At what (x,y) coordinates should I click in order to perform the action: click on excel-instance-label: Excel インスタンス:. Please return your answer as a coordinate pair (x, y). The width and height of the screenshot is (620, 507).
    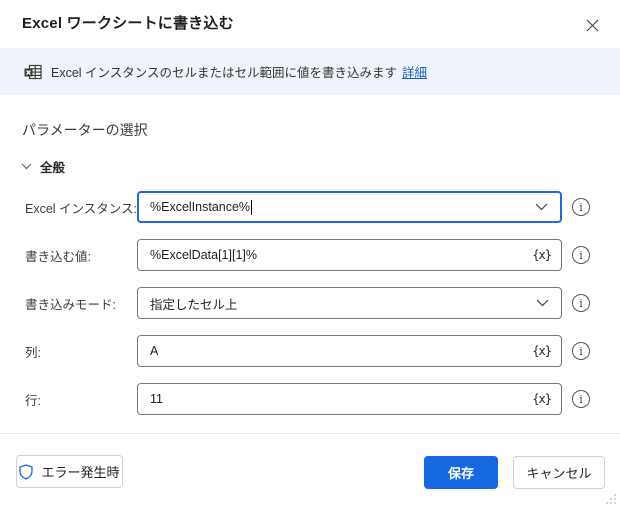
    Looking at the image, I should click on (81, 208).